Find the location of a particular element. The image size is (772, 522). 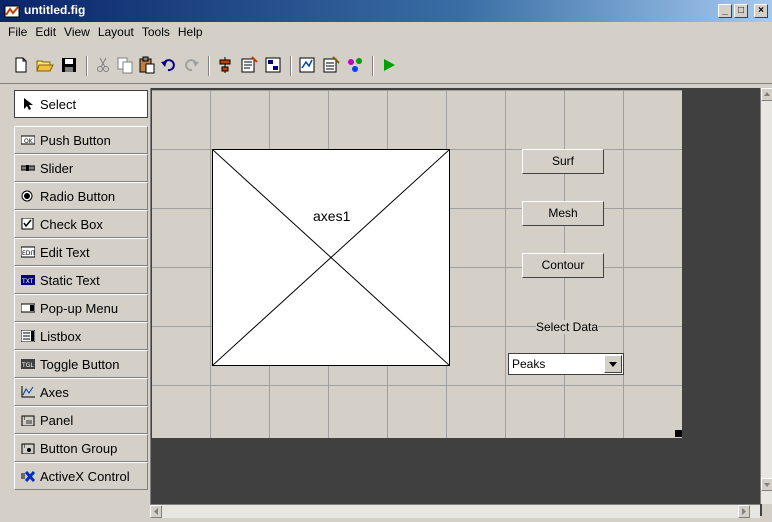

maximize-button: □ is located at coordinates (741, 11).